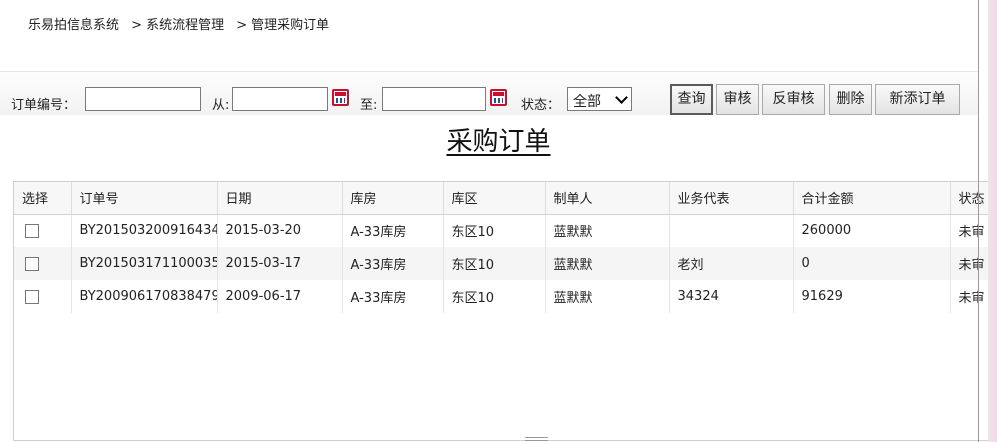  What do you see at coordinates (393, 198) in the screenshot?
I see `column-header-warehouse: 库房` at bounding box center [393, 198].